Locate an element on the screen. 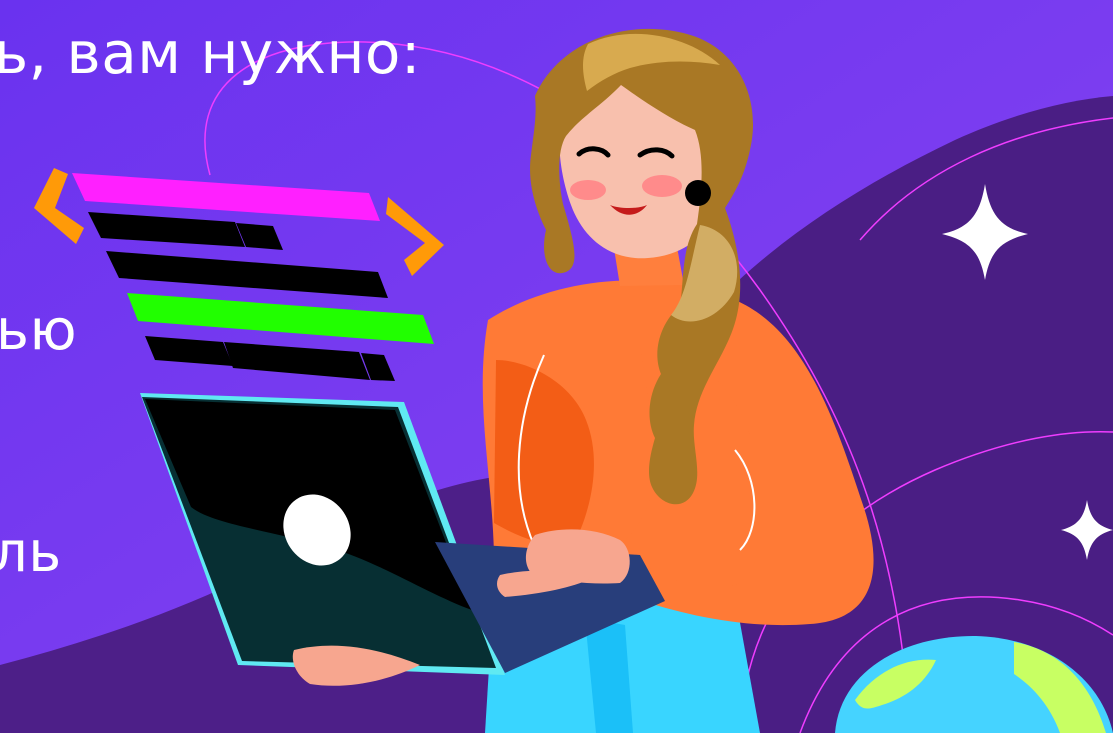 Image resolution: width=1113 pixels, height=733 pixels. person-cheek-right is located at coordinates (662, 186).